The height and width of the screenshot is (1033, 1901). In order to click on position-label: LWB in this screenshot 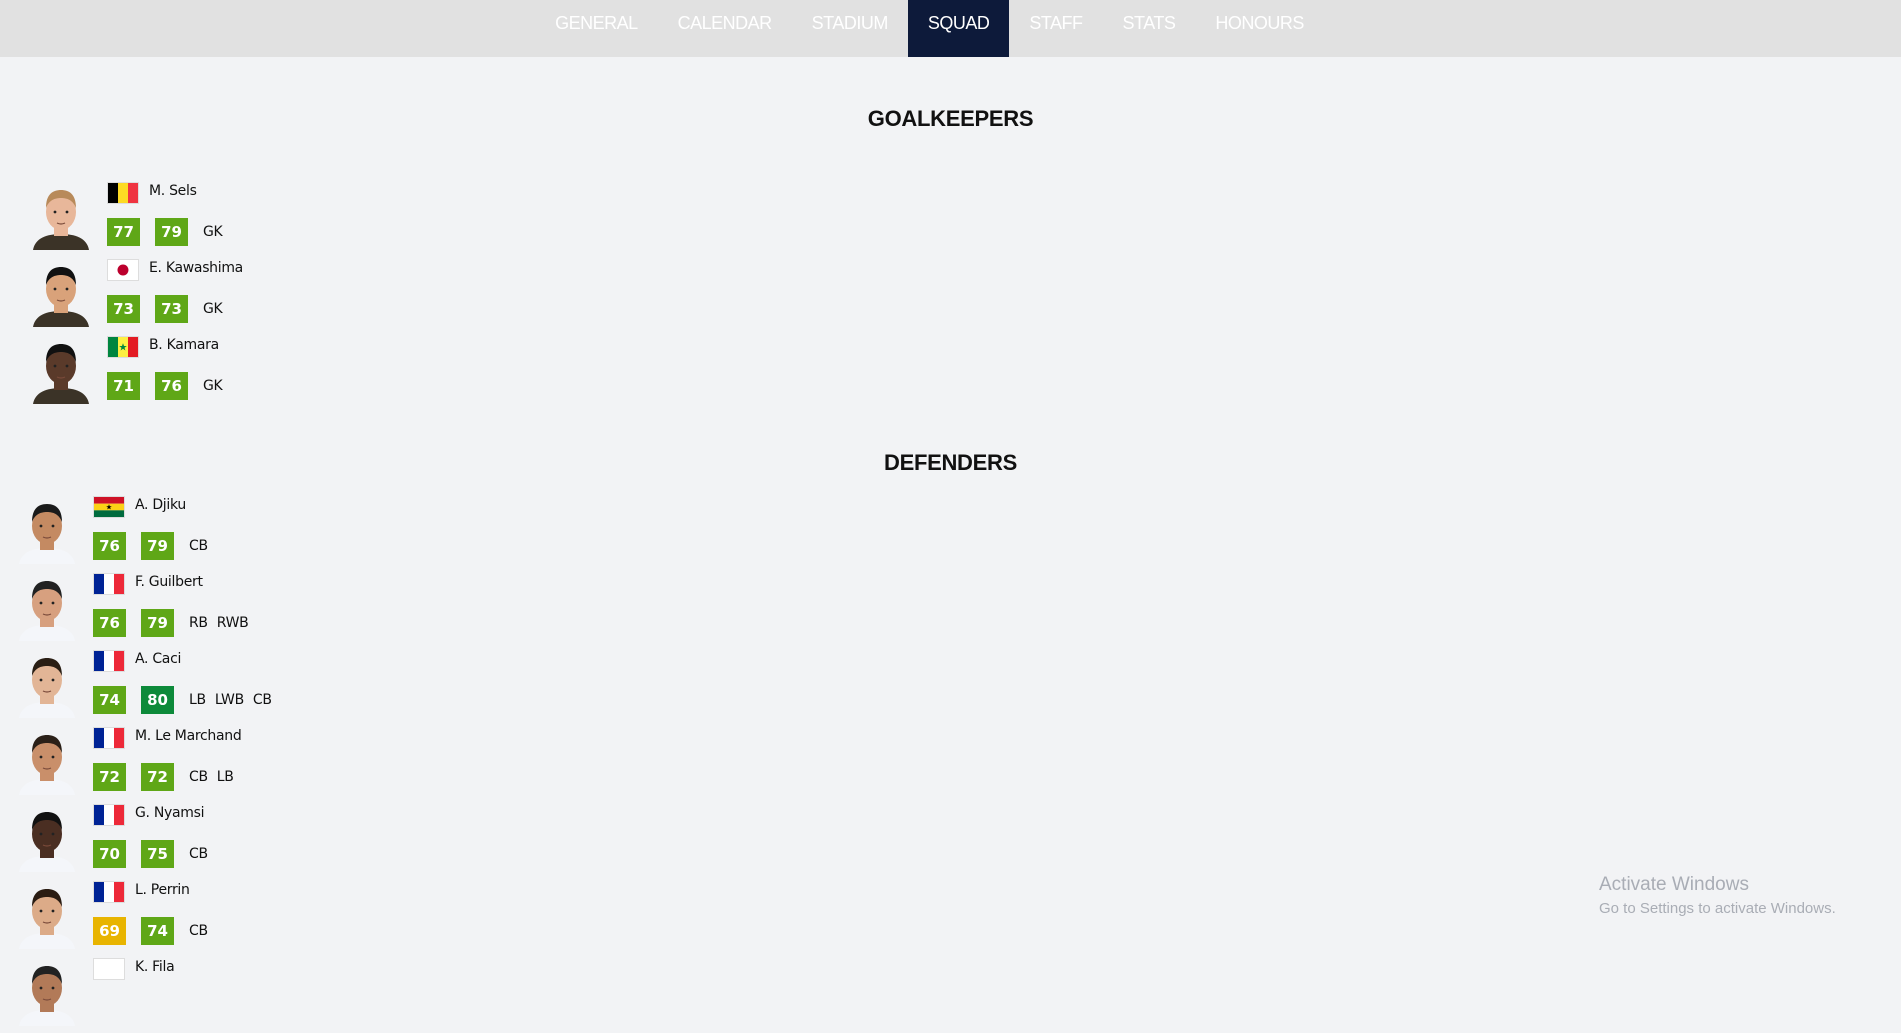, I will do `click(229, 700)`.